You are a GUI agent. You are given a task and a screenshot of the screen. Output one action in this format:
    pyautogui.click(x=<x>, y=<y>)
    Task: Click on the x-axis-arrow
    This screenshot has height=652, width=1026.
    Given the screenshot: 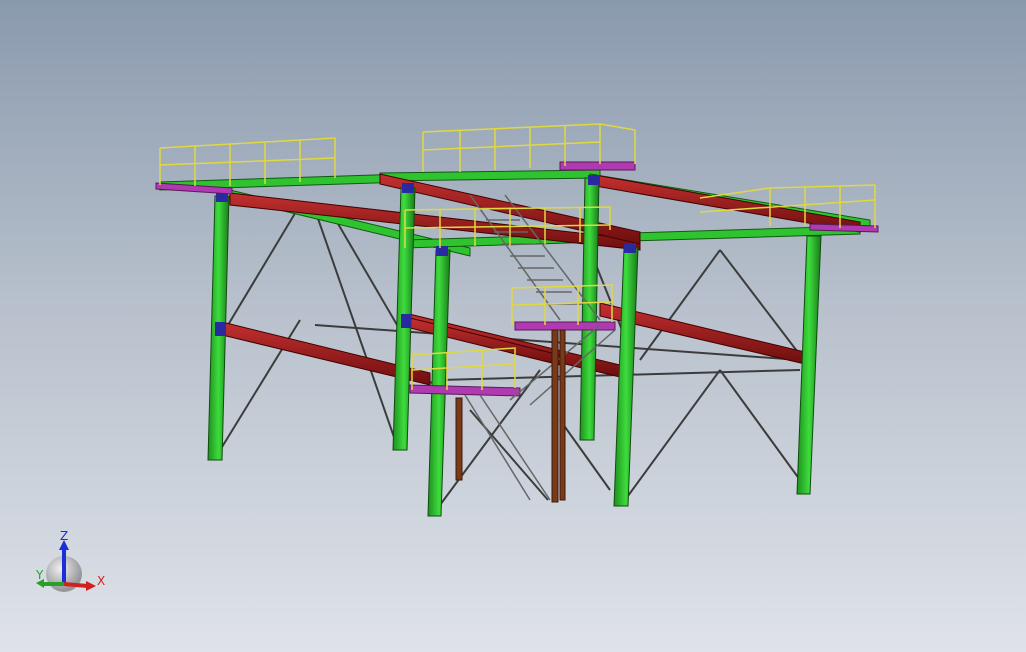 What is the action you would take?
    pyautogui.click(x=76, y=585)
    